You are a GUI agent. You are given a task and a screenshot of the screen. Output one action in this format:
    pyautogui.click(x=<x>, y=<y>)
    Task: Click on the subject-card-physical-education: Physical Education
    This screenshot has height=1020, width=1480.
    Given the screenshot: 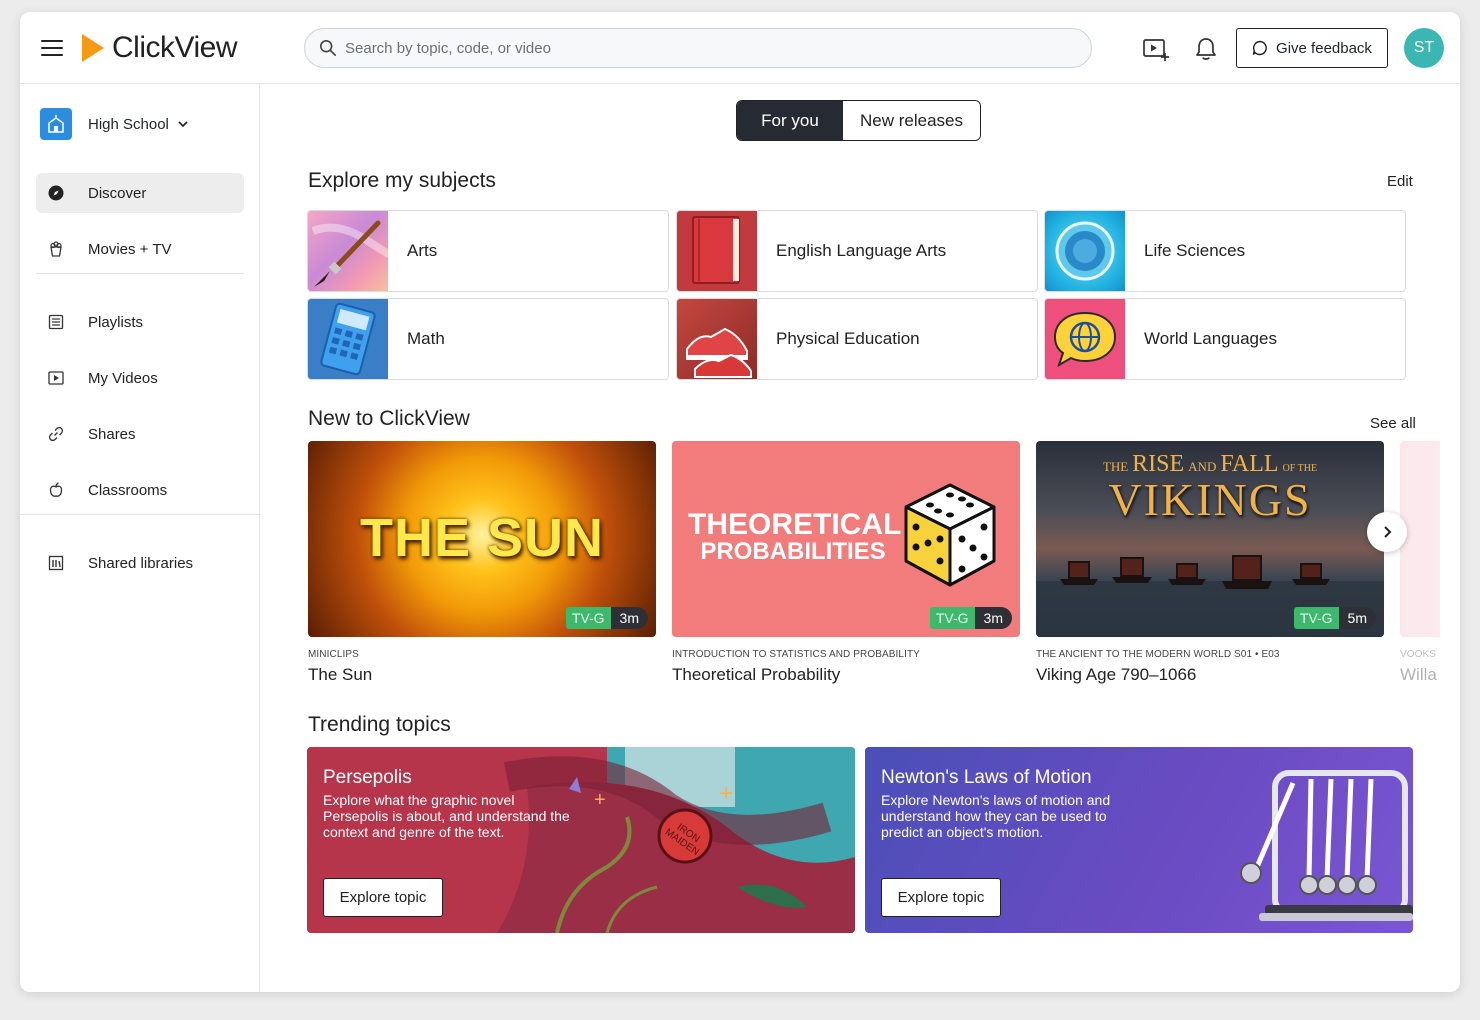 What is the action you would take?
    pyautogui.click(x=857, y=339)
    